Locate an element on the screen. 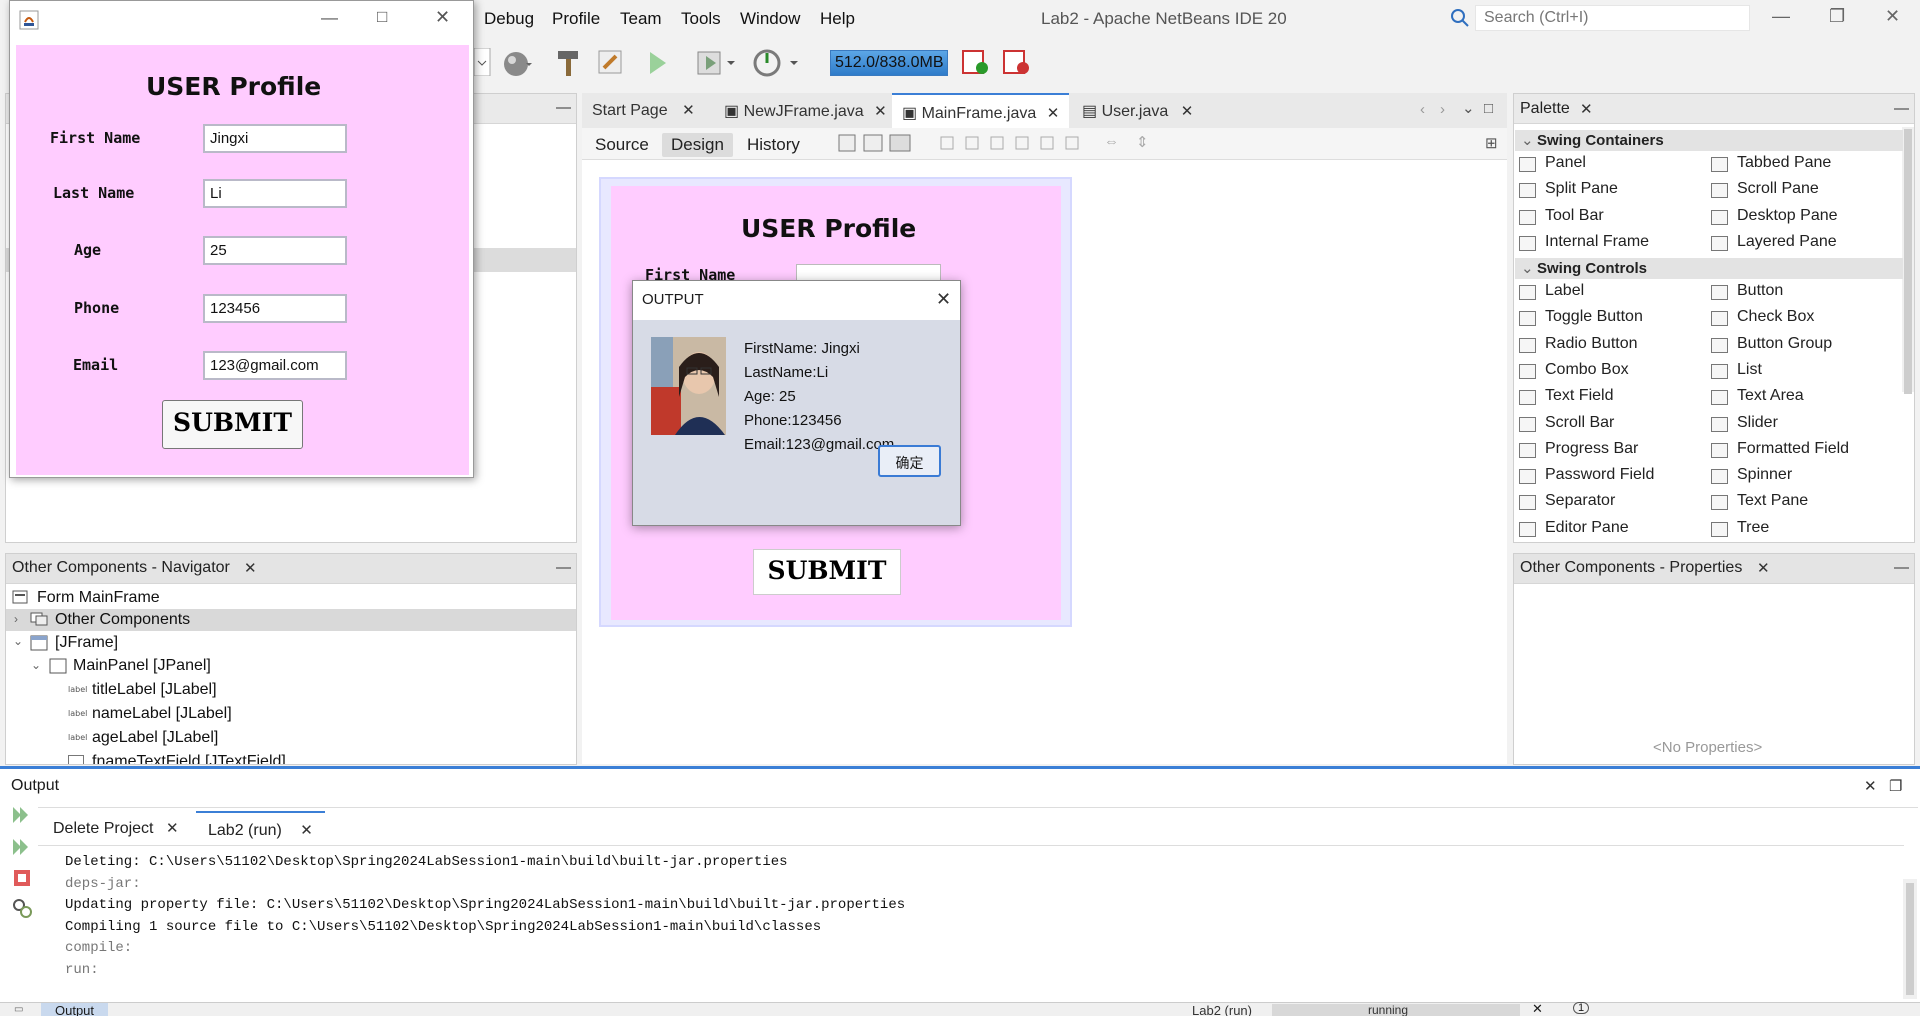 Image resolution: width=1920 pixels, height=1016 pixels. properties-title: Other Components - Properties is located at coordinates (1631, 568).